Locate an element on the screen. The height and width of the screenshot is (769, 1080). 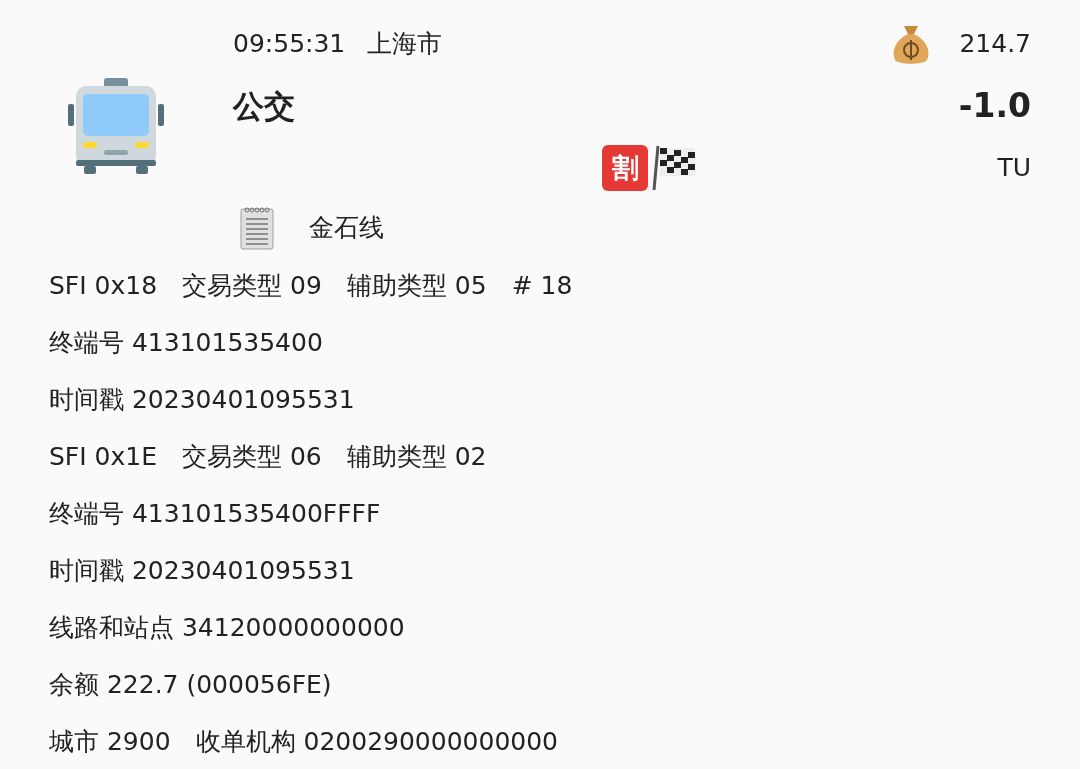
detail-text: 终端号 413101535400 is located at coordinates (186, 342).